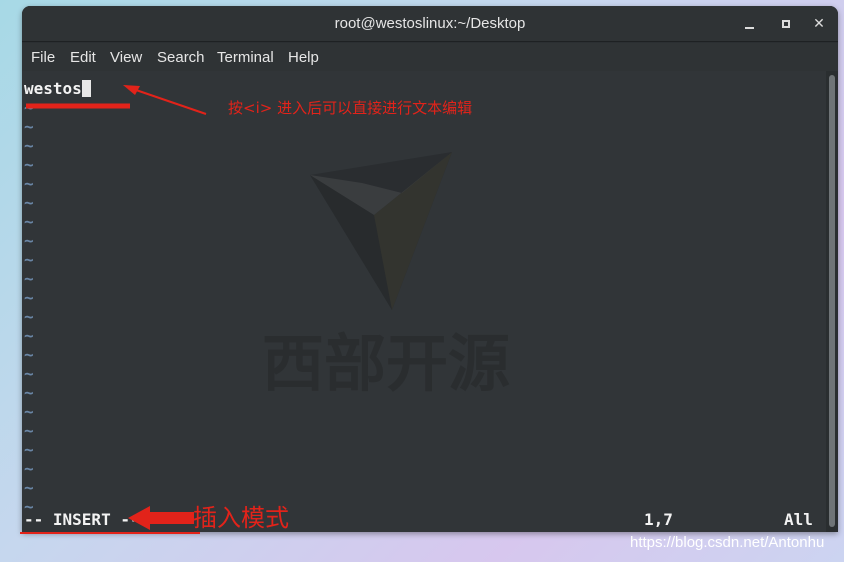  I want to click on arrow-line, so click(171, 102).